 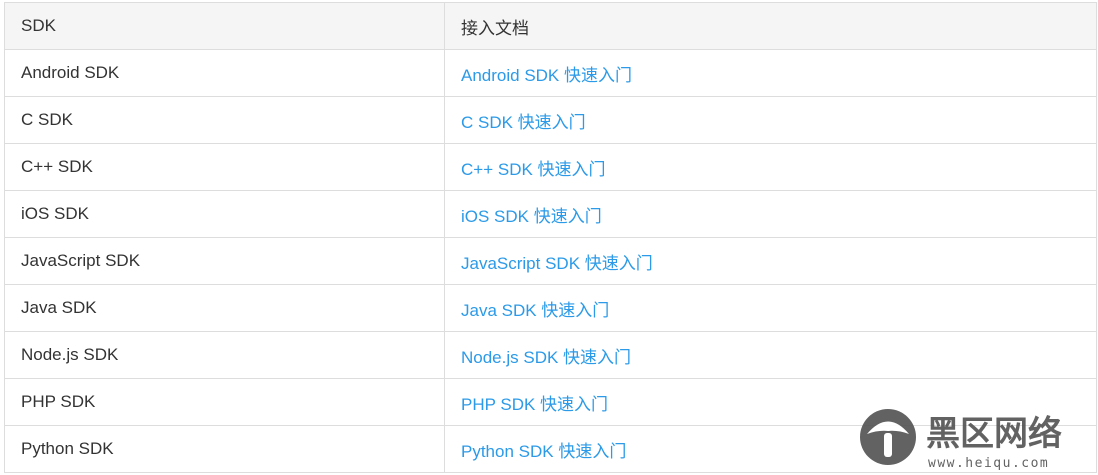 What do you see at coordinates (224, 26) in the screenshot?
I see `column-header-sdk: SDK` at bounding box center [224, 26].